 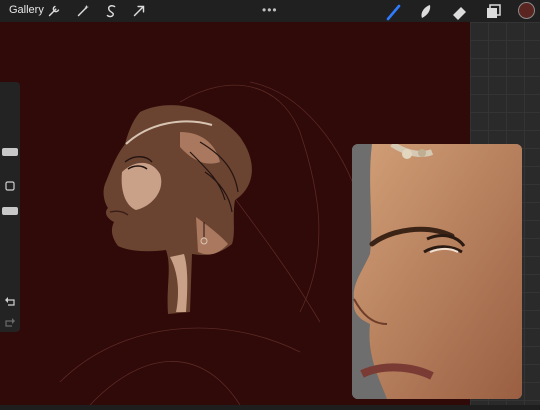 What do you see at coordinates (394, 12) in the screenshot?
I see `brush-icon` at bounding box center [394, 12].